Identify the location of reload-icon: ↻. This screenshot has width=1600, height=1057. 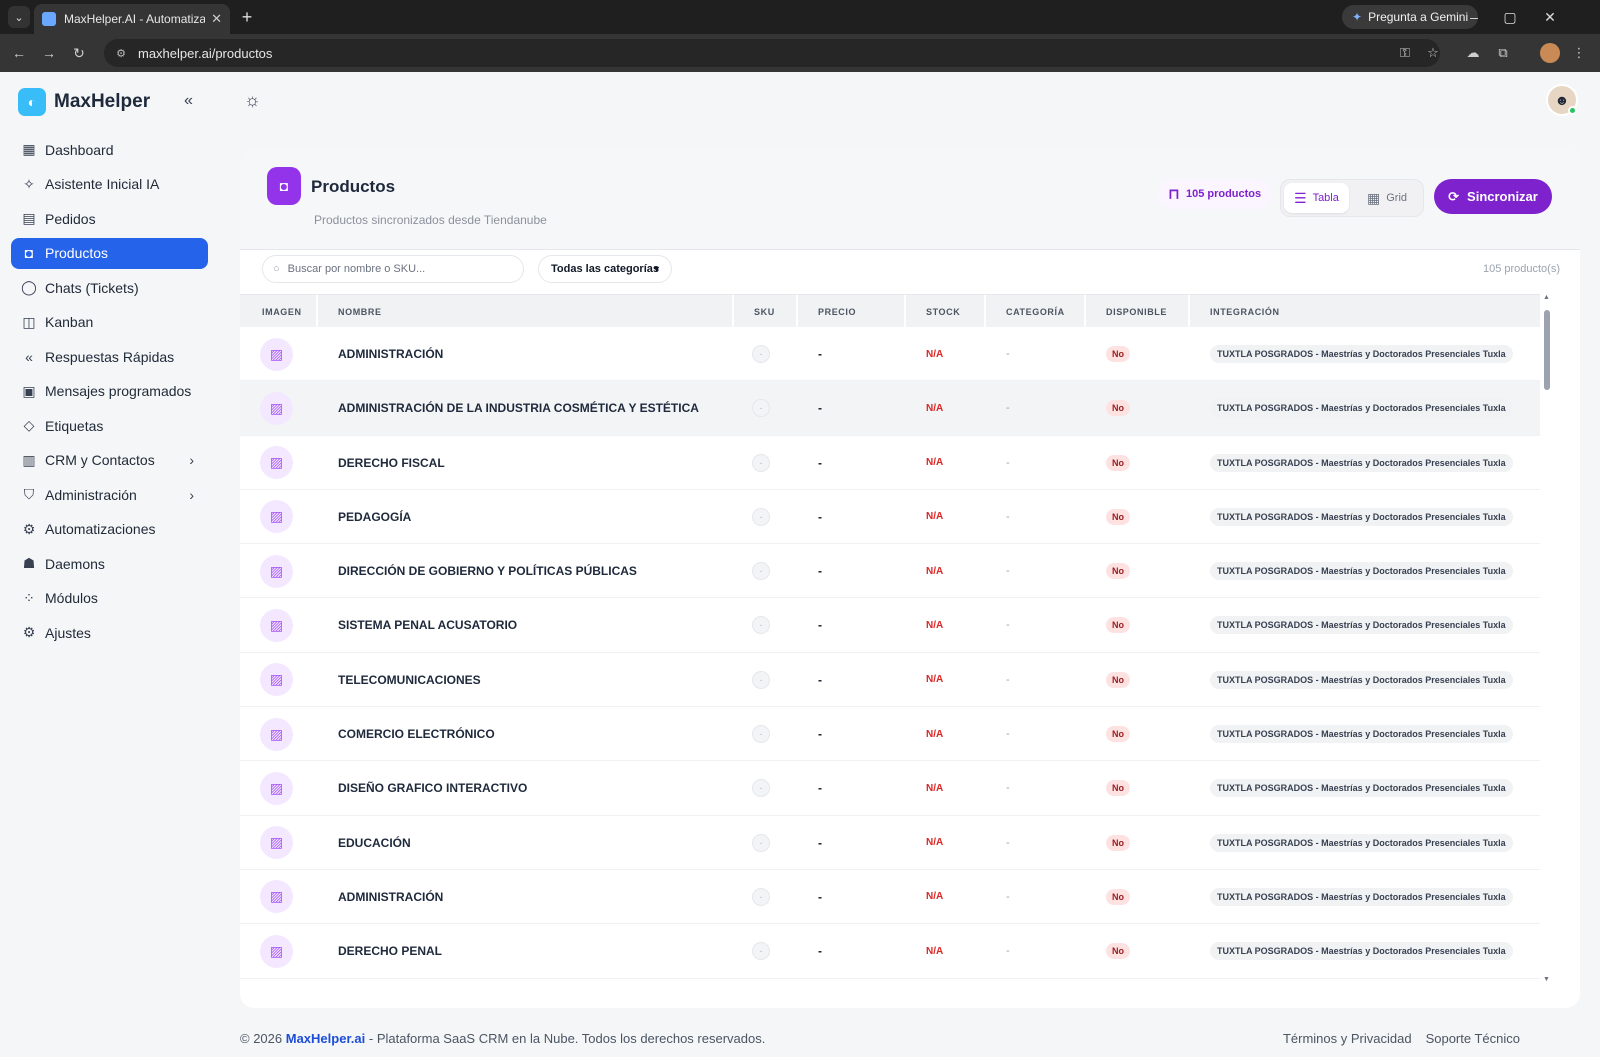
(79, 53).